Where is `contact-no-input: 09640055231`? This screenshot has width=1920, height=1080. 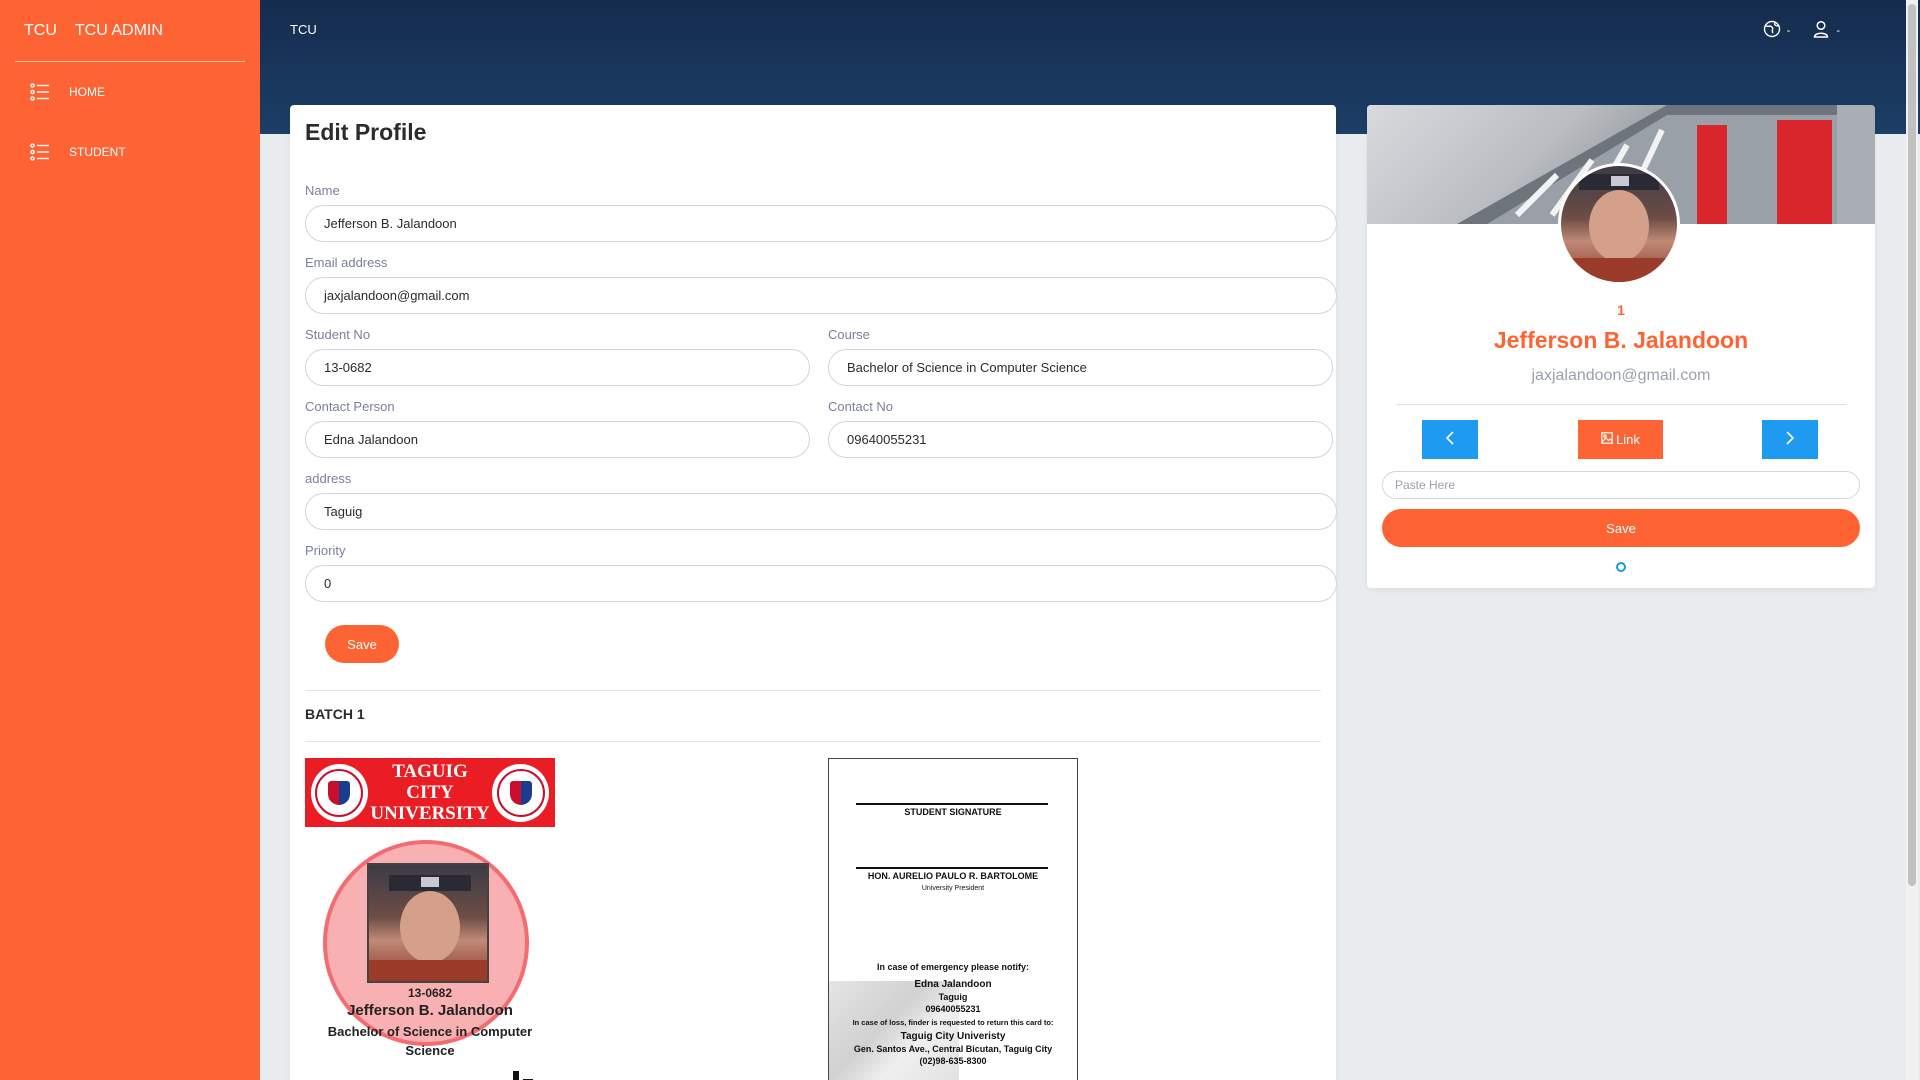
contact-no-input: 09640055231 is located at coordinates (1080, 439).